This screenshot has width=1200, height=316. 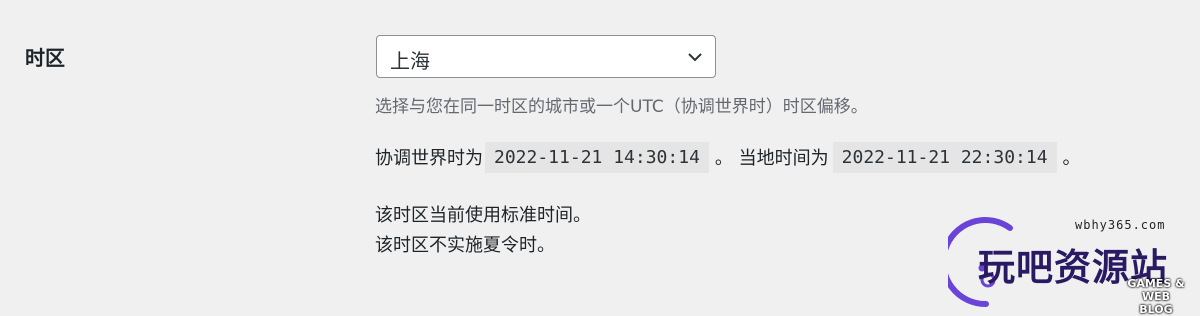 What do you see at coordinates (483, 215) in the screenshot?
I see `dst-status-standard: 该时区当前使用标准时间。` at bounding box center [483, 215].